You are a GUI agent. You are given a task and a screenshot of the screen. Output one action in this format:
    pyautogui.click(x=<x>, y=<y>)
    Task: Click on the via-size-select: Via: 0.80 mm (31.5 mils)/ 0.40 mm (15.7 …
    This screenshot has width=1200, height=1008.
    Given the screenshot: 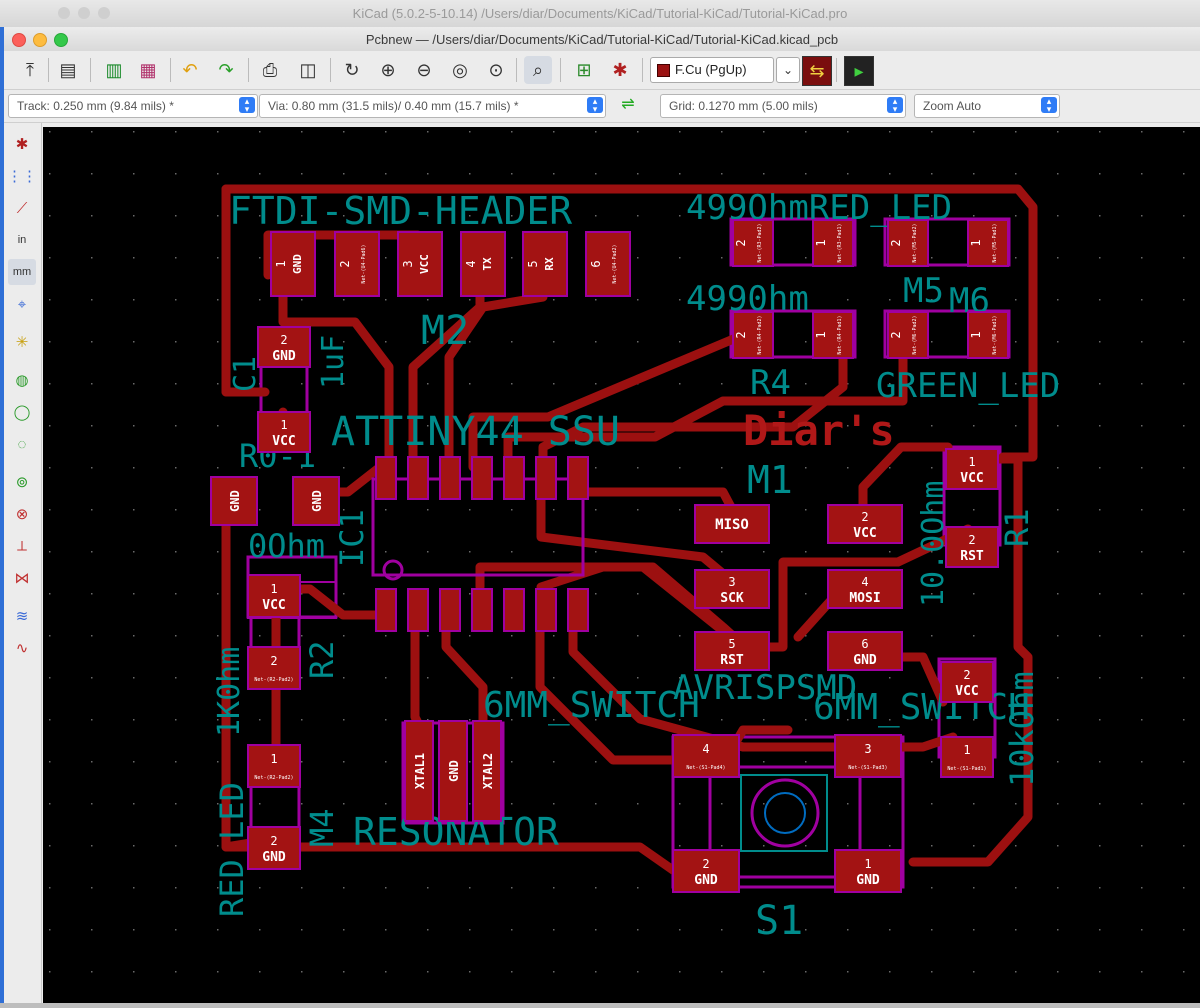 What is the action you would take?
    pyautogui.click(x=432, y=106)
    